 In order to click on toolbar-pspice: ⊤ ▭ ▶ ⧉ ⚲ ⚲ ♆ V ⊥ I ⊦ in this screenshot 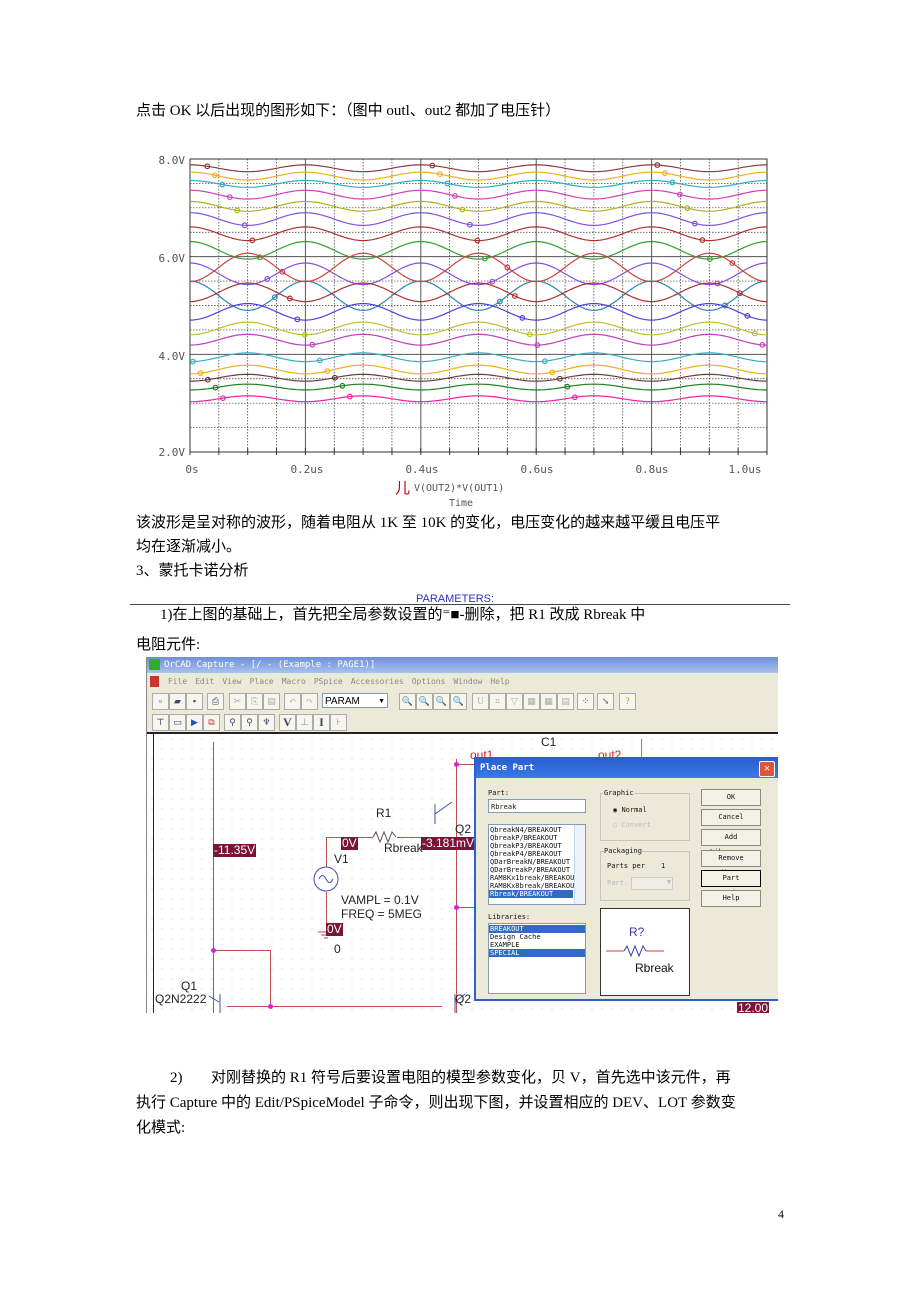, I will do `click(462, 721)`.